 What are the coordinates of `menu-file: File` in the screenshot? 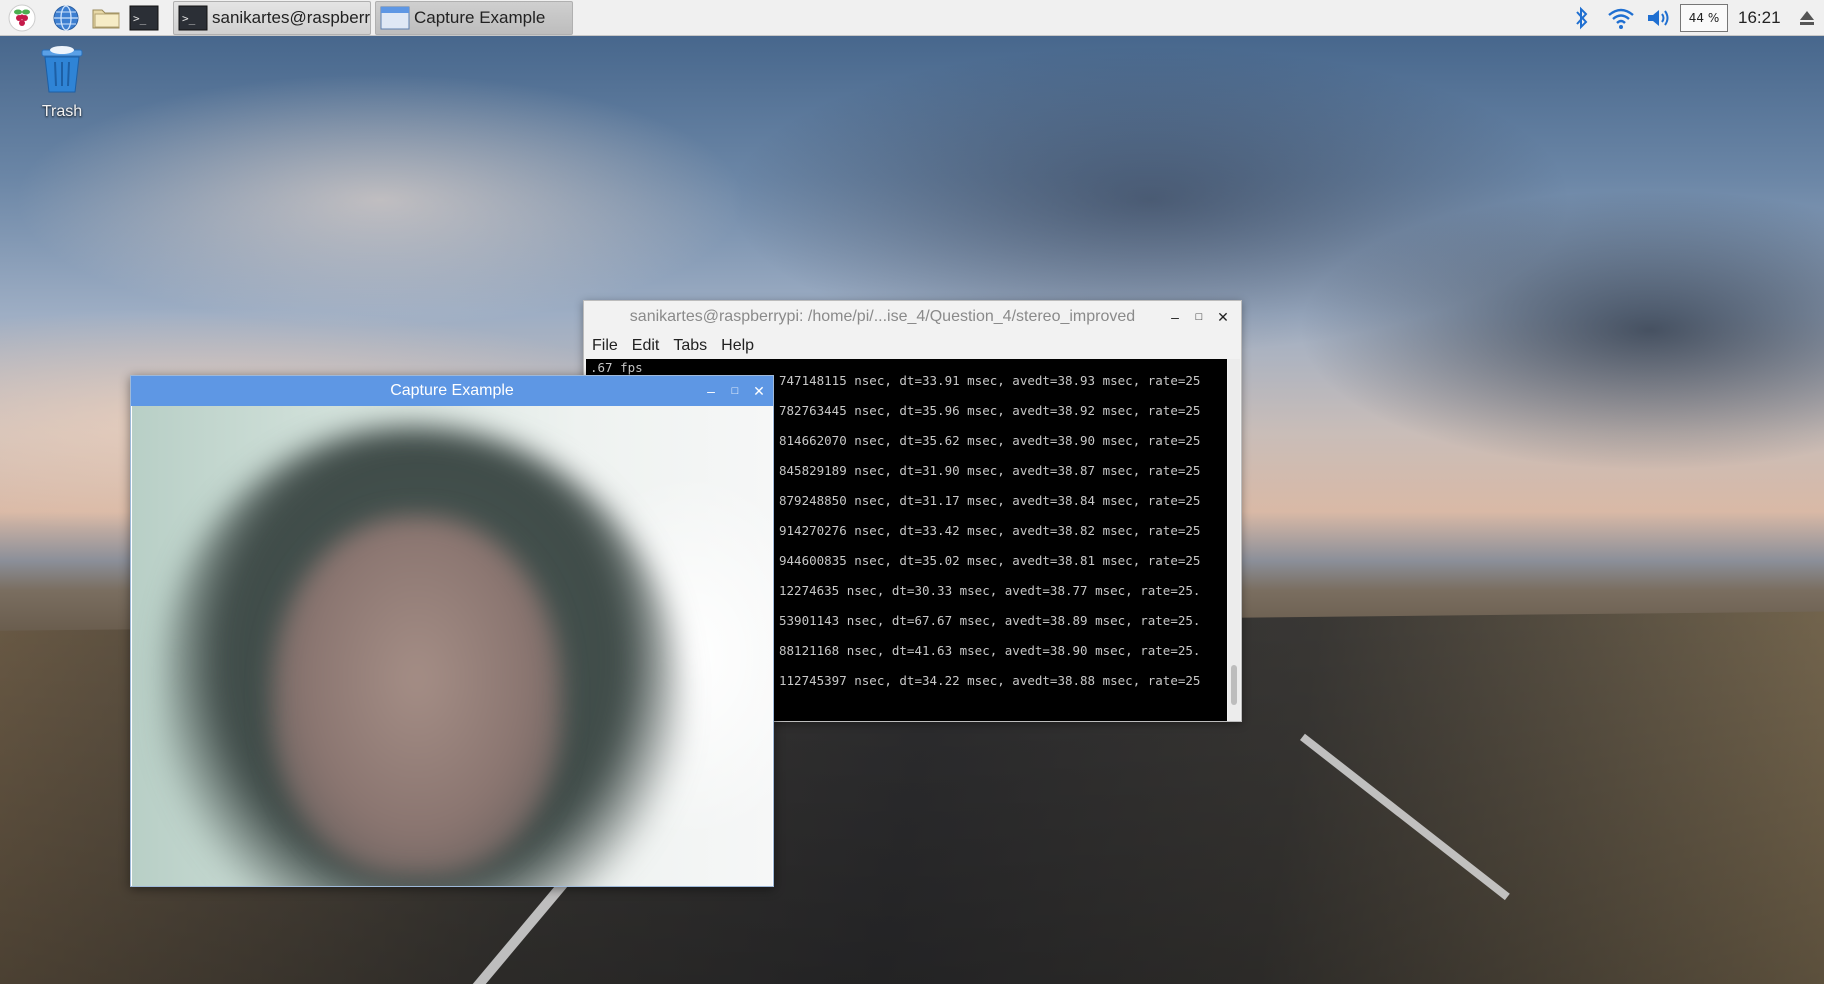 It's located at (605, 346).